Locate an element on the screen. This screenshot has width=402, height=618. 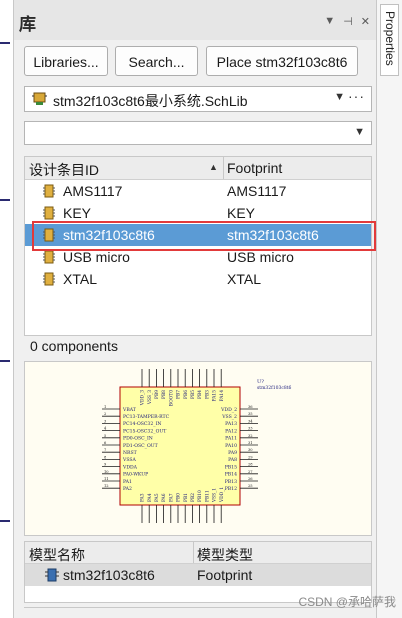
pin-label: PB12 is located at coordinates (231, 489).